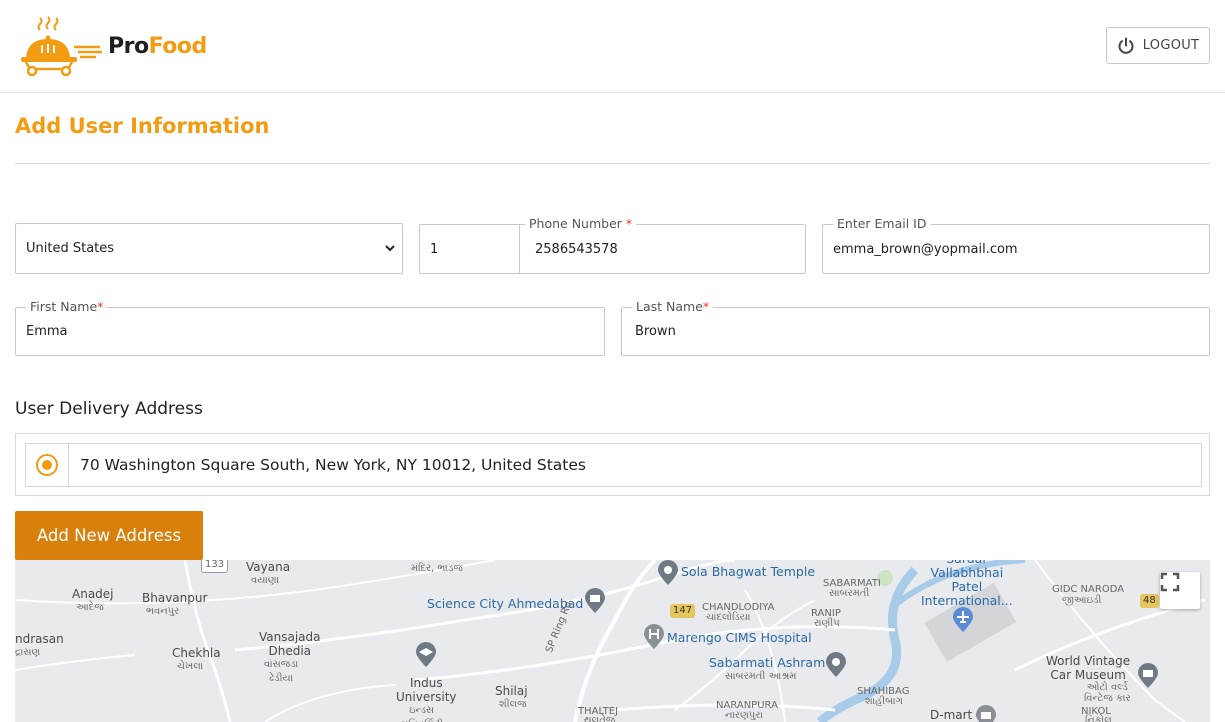  What do you see at coordinates (281, 671) in the screenshot?
I see `map-label-vansajada-gu: વાંસજડા ઢેડીયા` at bounding box center [281, 671].